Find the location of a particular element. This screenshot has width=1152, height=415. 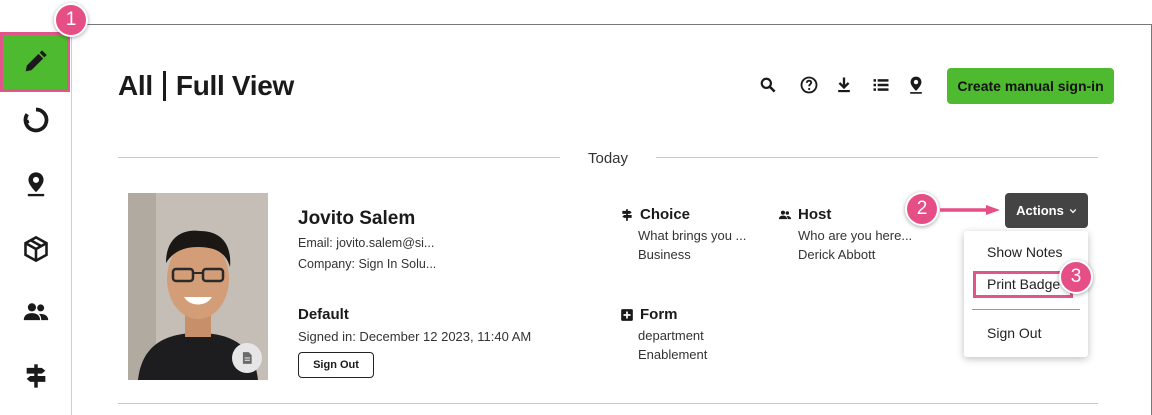

location-icon is located at coordinates (36, 184).